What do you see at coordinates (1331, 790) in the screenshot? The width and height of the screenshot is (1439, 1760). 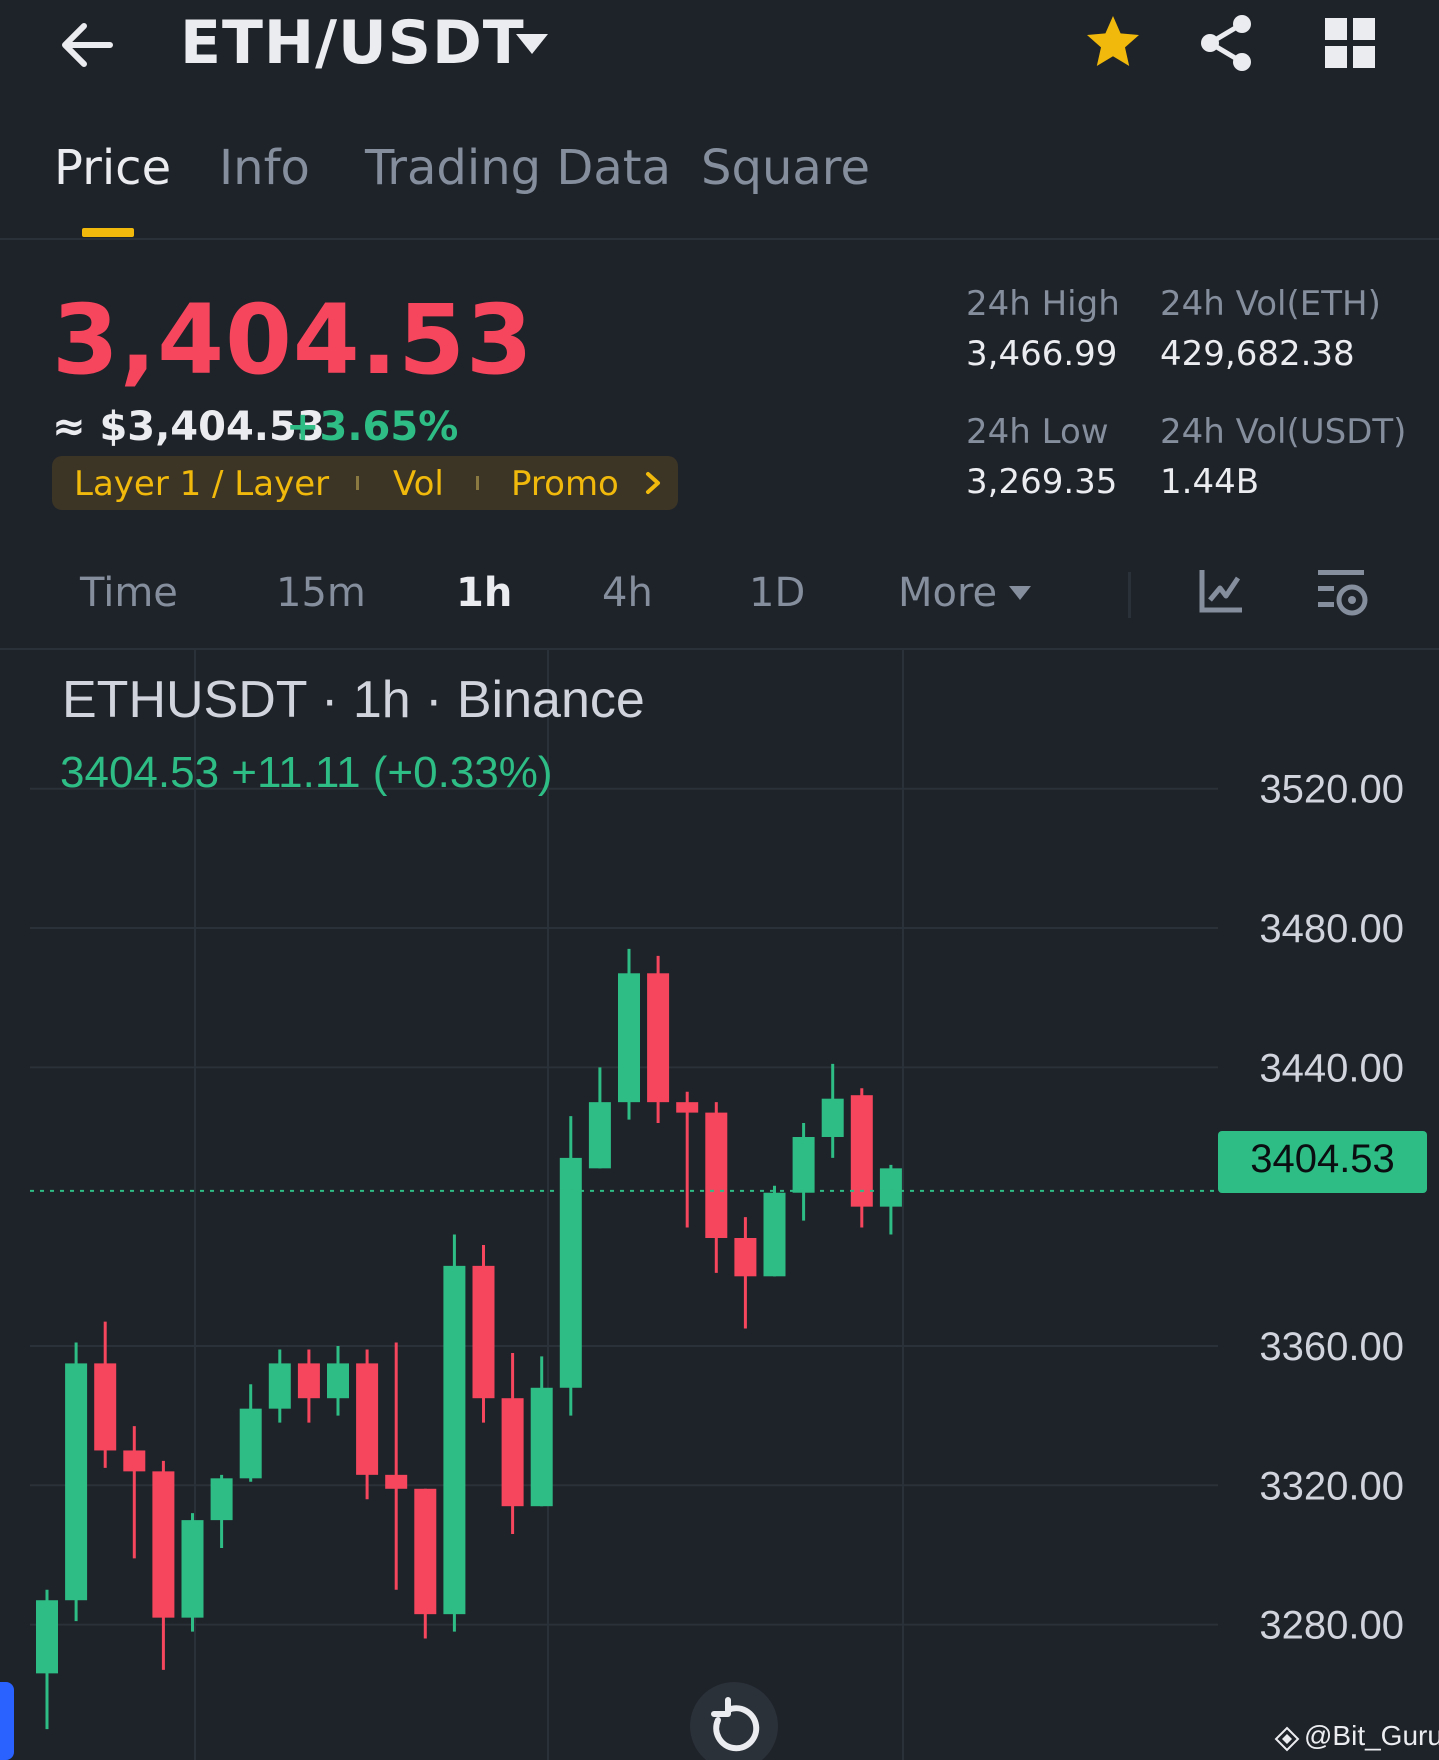 I see `y-axis-tick-label: 3520.00` at bounding box center [1331, 790].